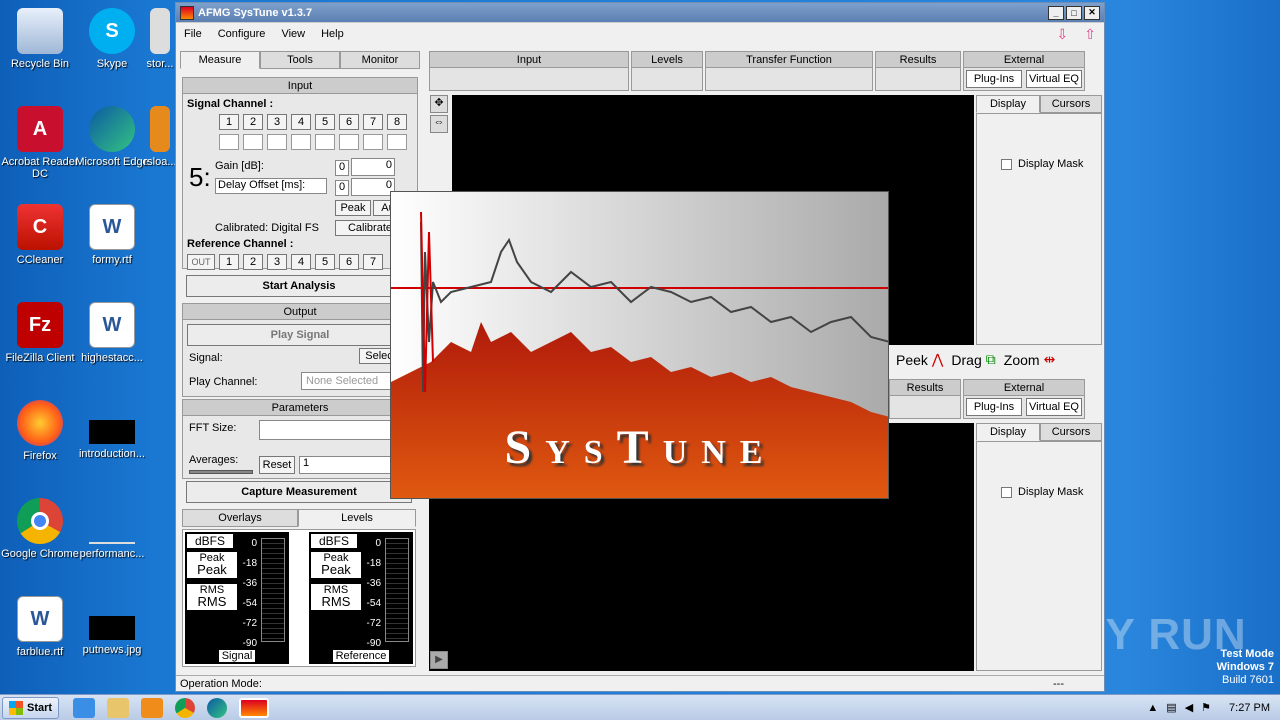  Describe the element at coordinates (118, 707) in the screenshot. I see `explorer-icon` at that location.